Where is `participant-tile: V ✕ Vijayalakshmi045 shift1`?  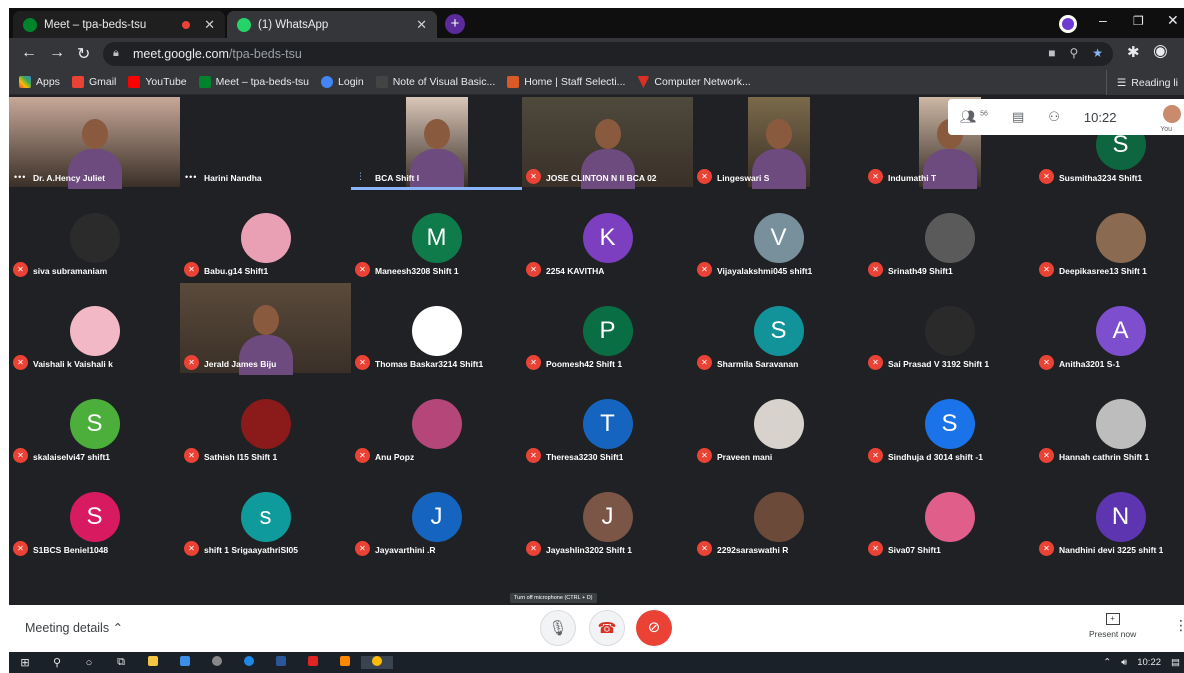 participant-tile: V ✕ Vijayalakshmi045 shift1 is located at coordinates (778, 235).